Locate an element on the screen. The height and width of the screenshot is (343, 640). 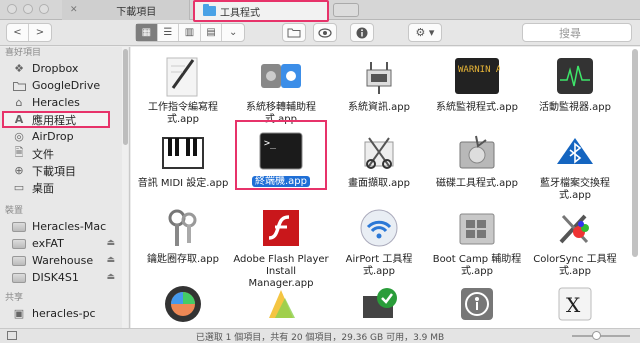
forward-button: > is located at coordinates (40, 32).